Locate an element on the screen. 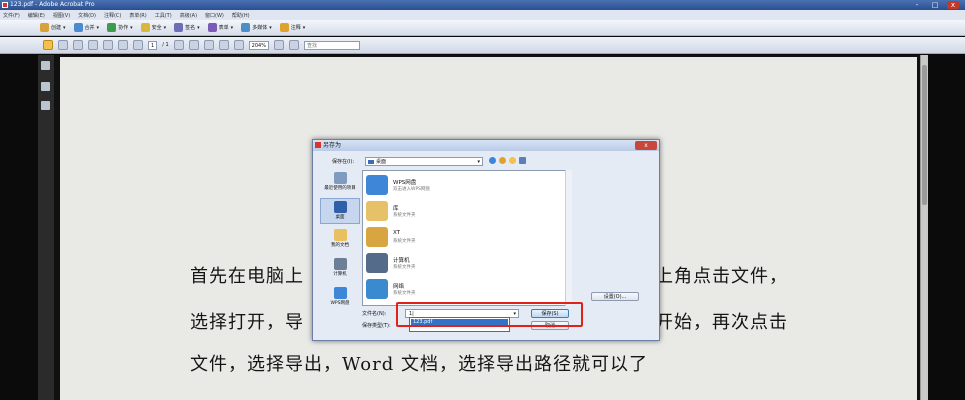  previous-page-icon is located at coordinates (123, 45).